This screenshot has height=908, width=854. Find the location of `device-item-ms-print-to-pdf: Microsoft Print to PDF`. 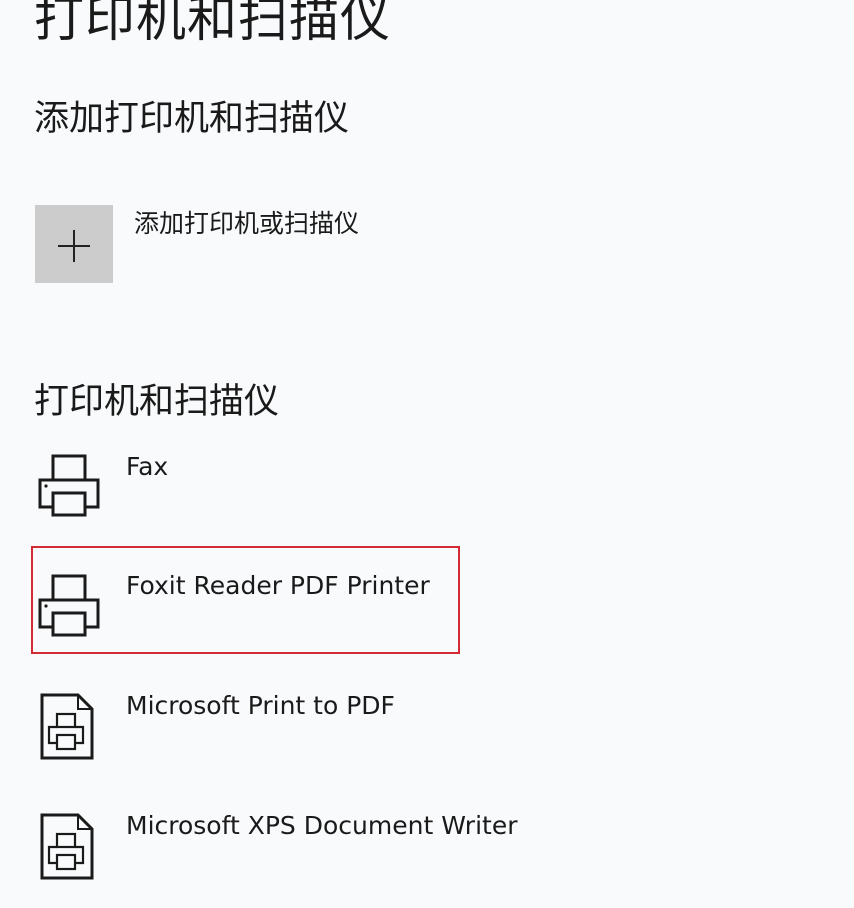

device-item-ms-print-to-pdf: Microsoft Print to PDF is located at coordinates (280, 738).